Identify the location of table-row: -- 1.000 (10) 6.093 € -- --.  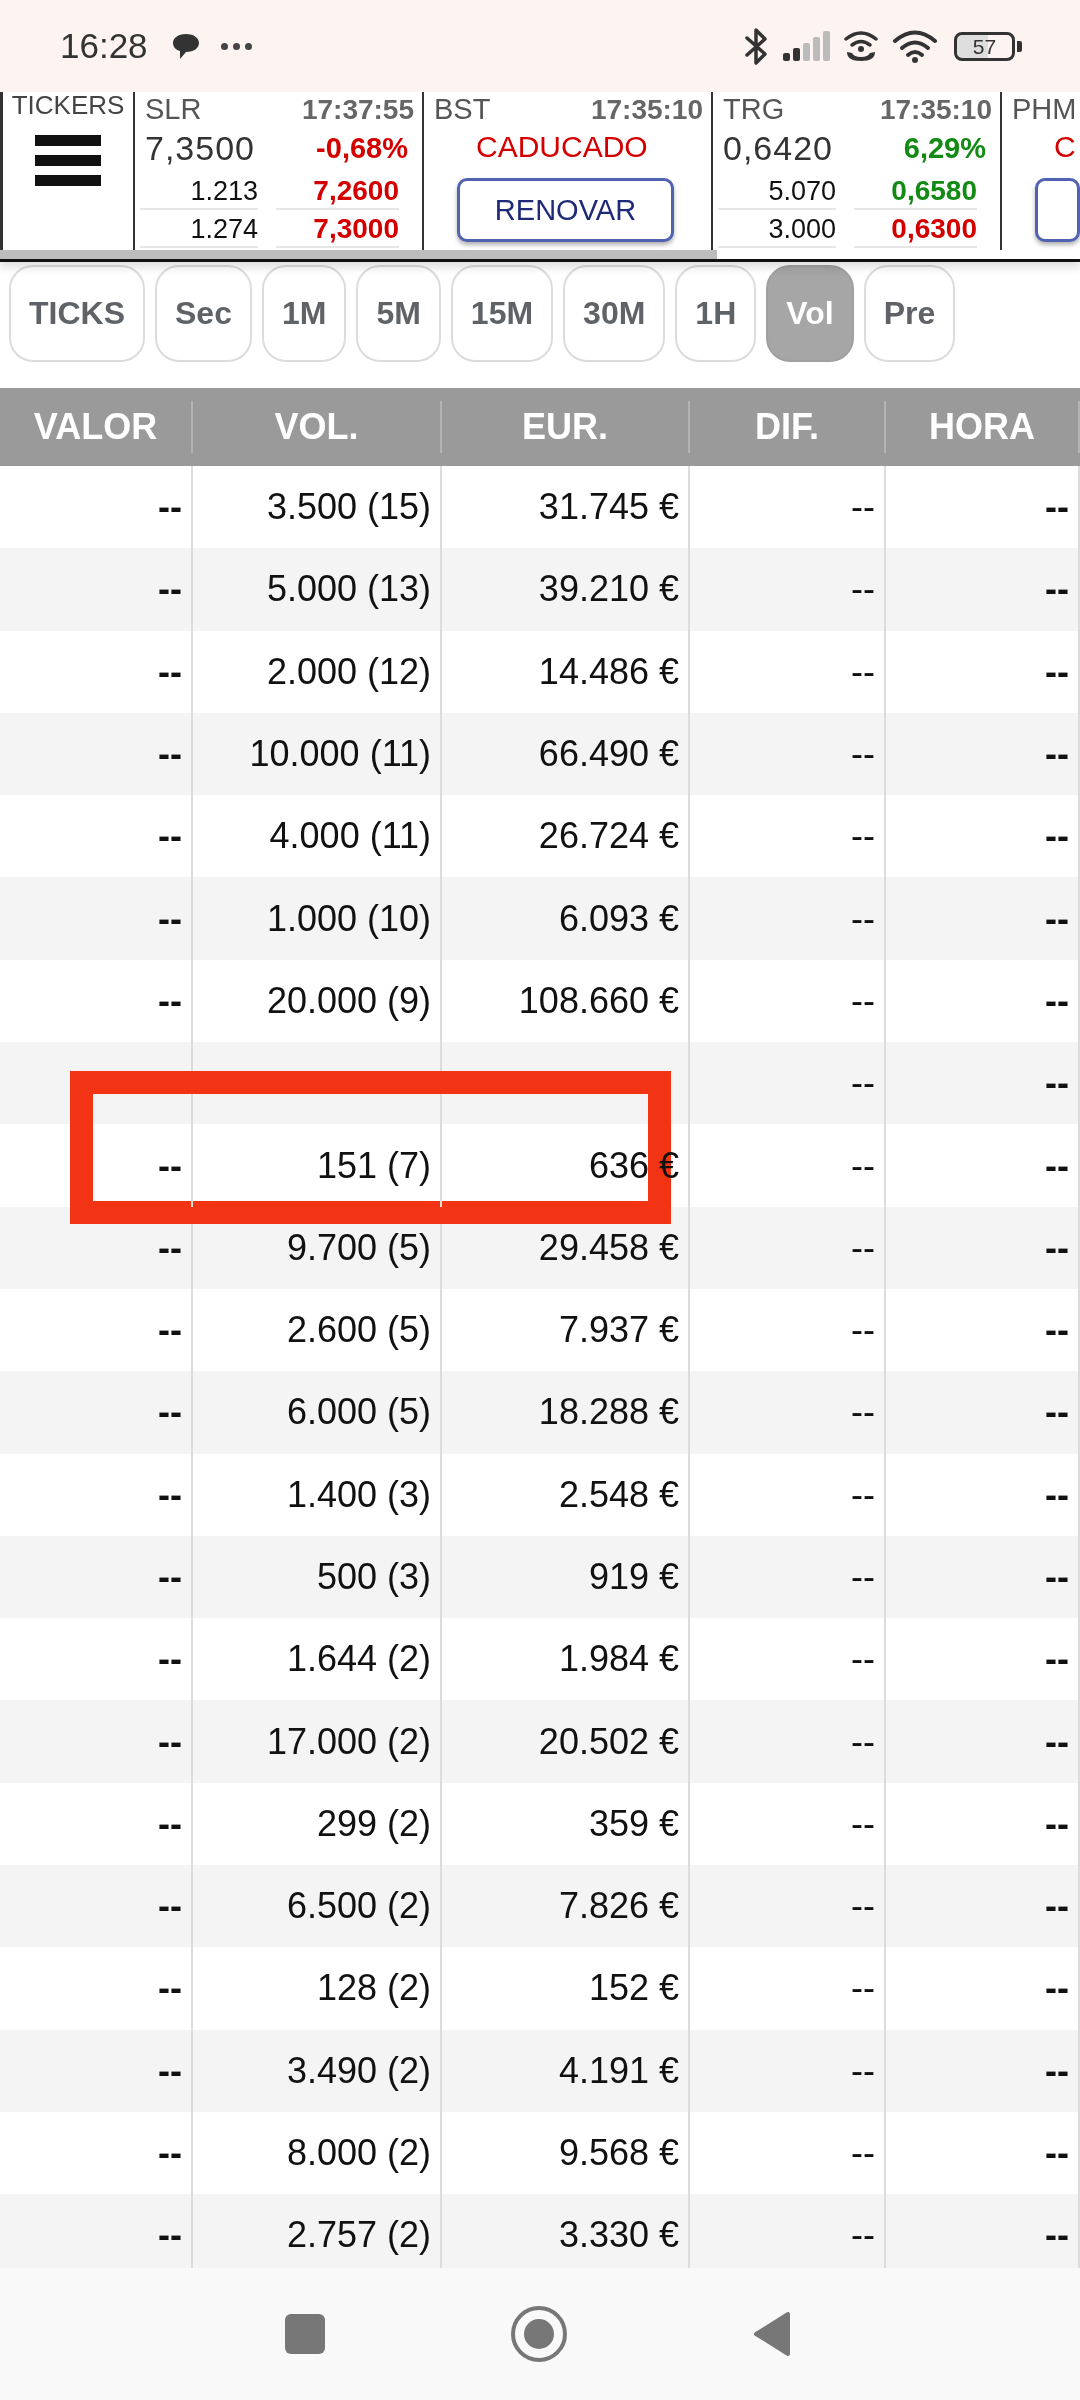
(540, 918).